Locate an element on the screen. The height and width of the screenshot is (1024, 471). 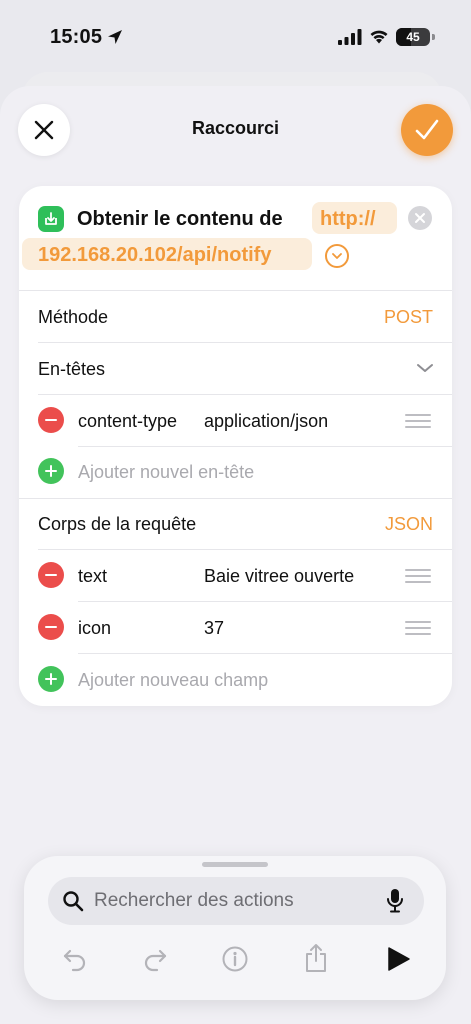
battery-level: 45 is located at coordinates (413, 37).